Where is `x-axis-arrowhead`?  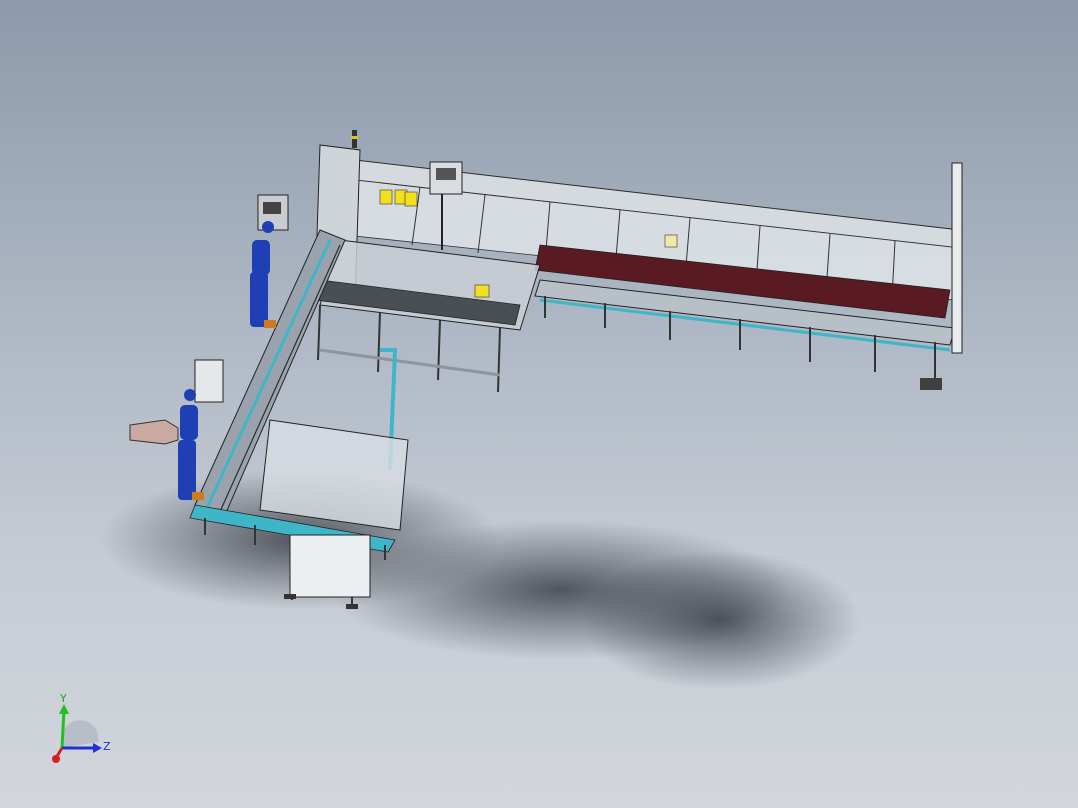
x-axis-arrowhead is located at coordinates (56, 759).